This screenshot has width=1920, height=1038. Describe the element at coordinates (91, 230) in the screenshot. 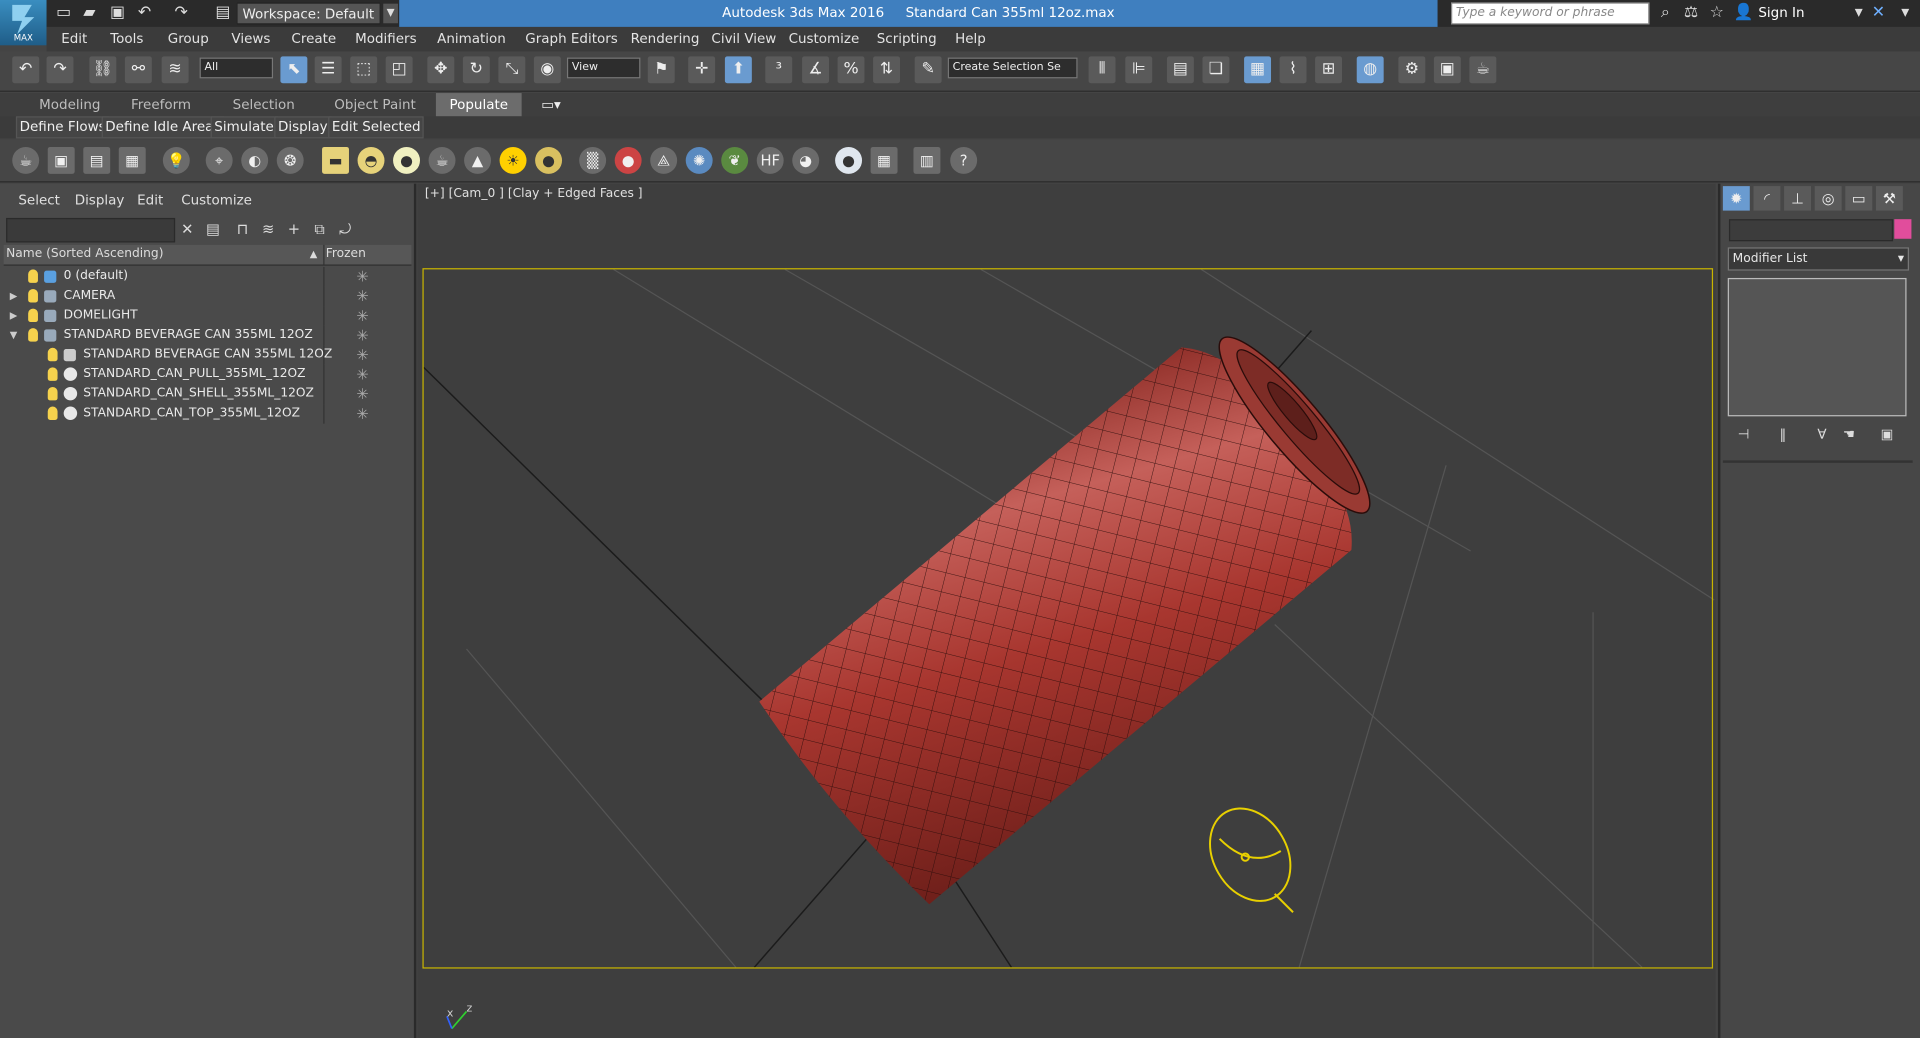

I see `scene-search-input` at that location.